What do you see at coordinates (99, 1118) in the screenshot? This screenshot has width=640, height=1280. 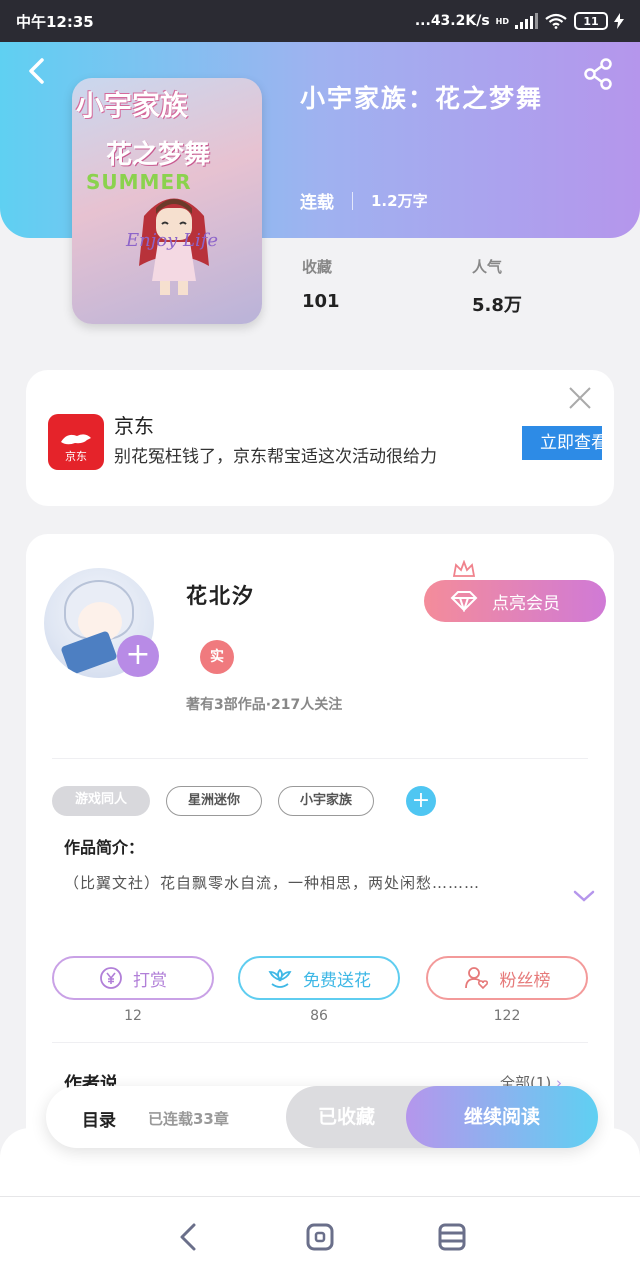 I see `toc-button: 目录` at bounding box center [99, 1118].